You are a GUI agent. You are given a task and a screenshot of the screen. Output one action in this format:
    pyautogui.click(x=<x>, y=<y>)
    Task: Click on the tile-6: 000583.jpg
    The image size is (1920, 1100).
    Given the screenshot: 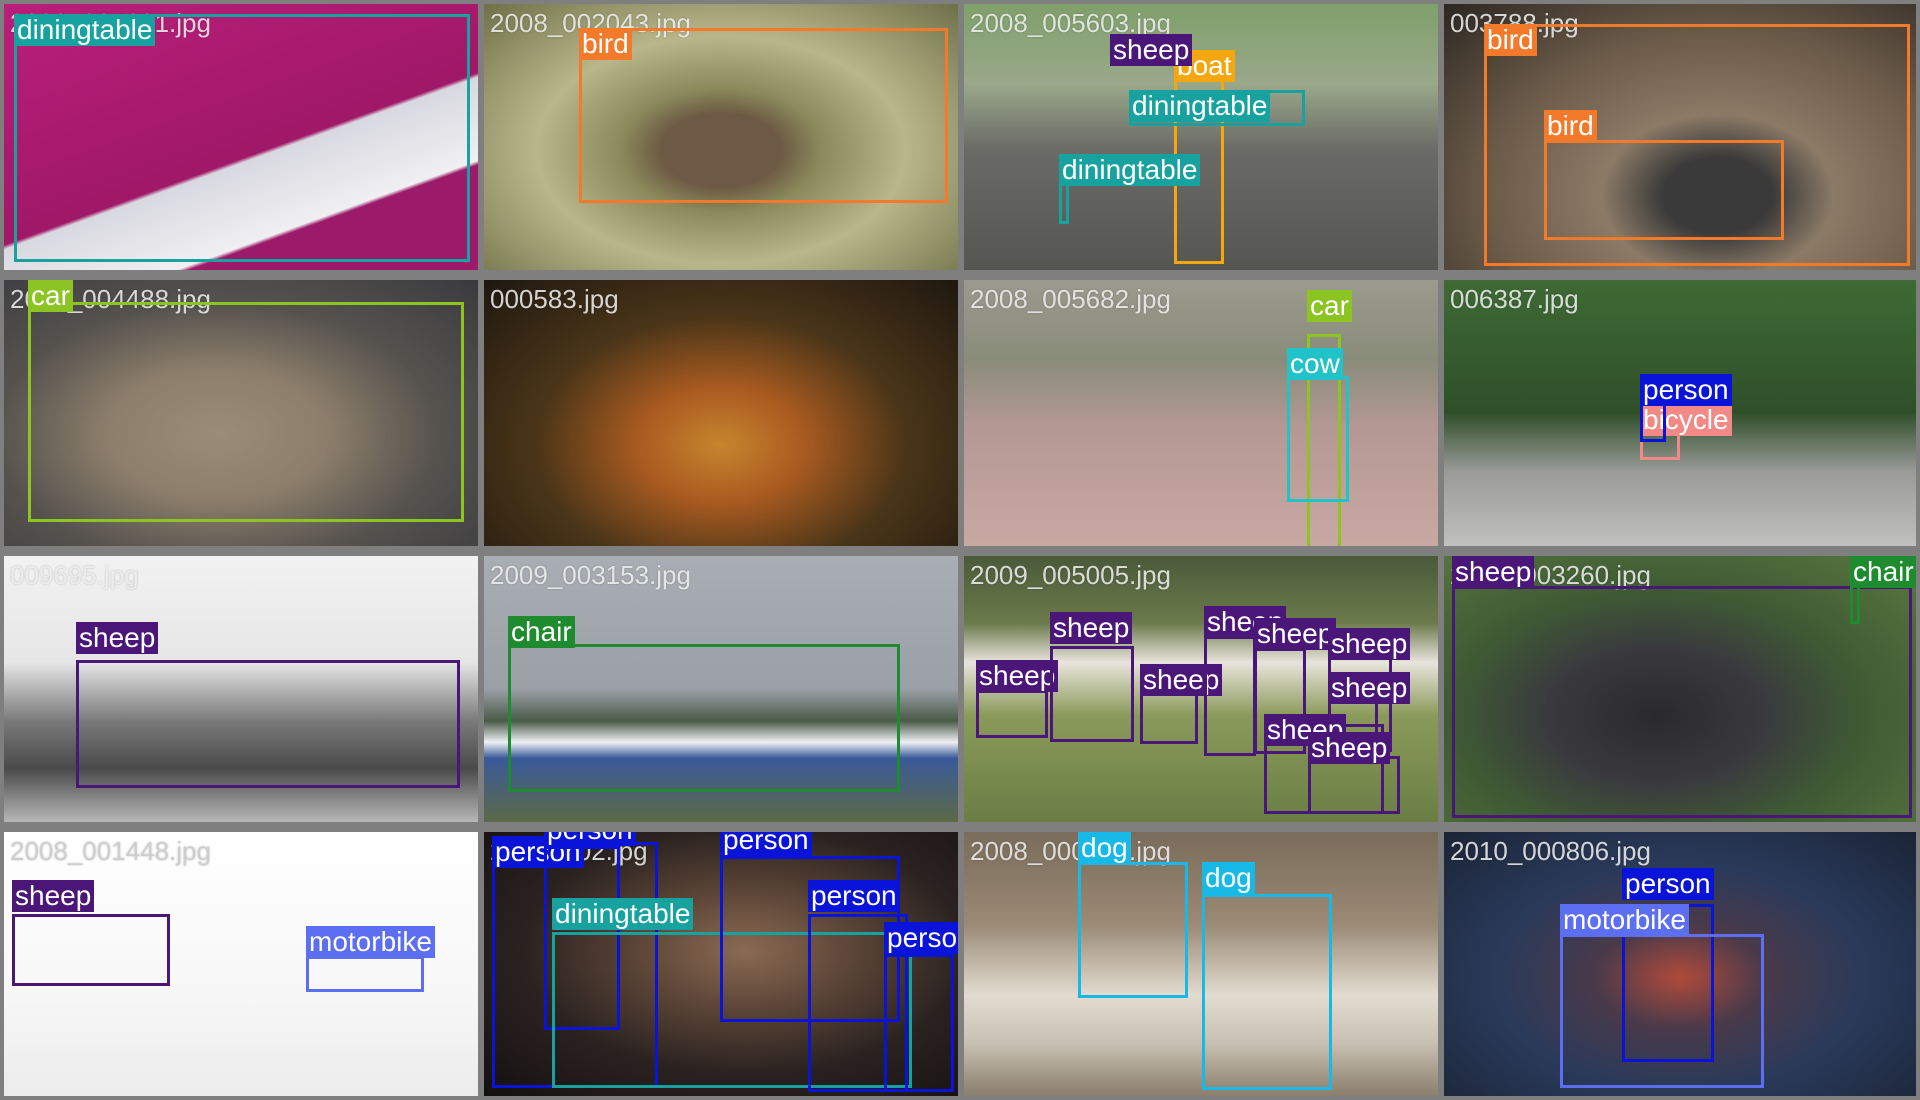 What is the action you would take?
    pyautogui.click(x=721, y=413)
    